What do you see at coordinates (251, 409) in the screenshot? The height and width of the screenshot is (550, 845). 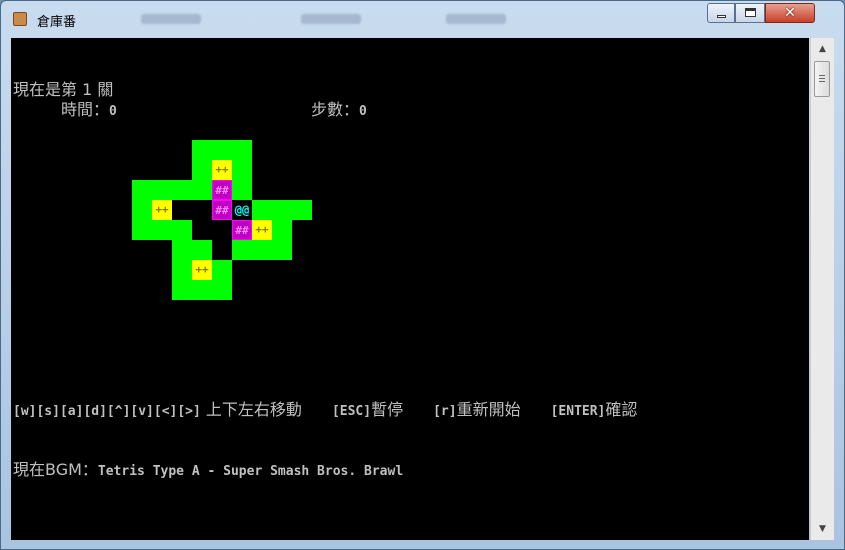 I see `move-label: 上下左右移動` at bounding box center [251, 409].